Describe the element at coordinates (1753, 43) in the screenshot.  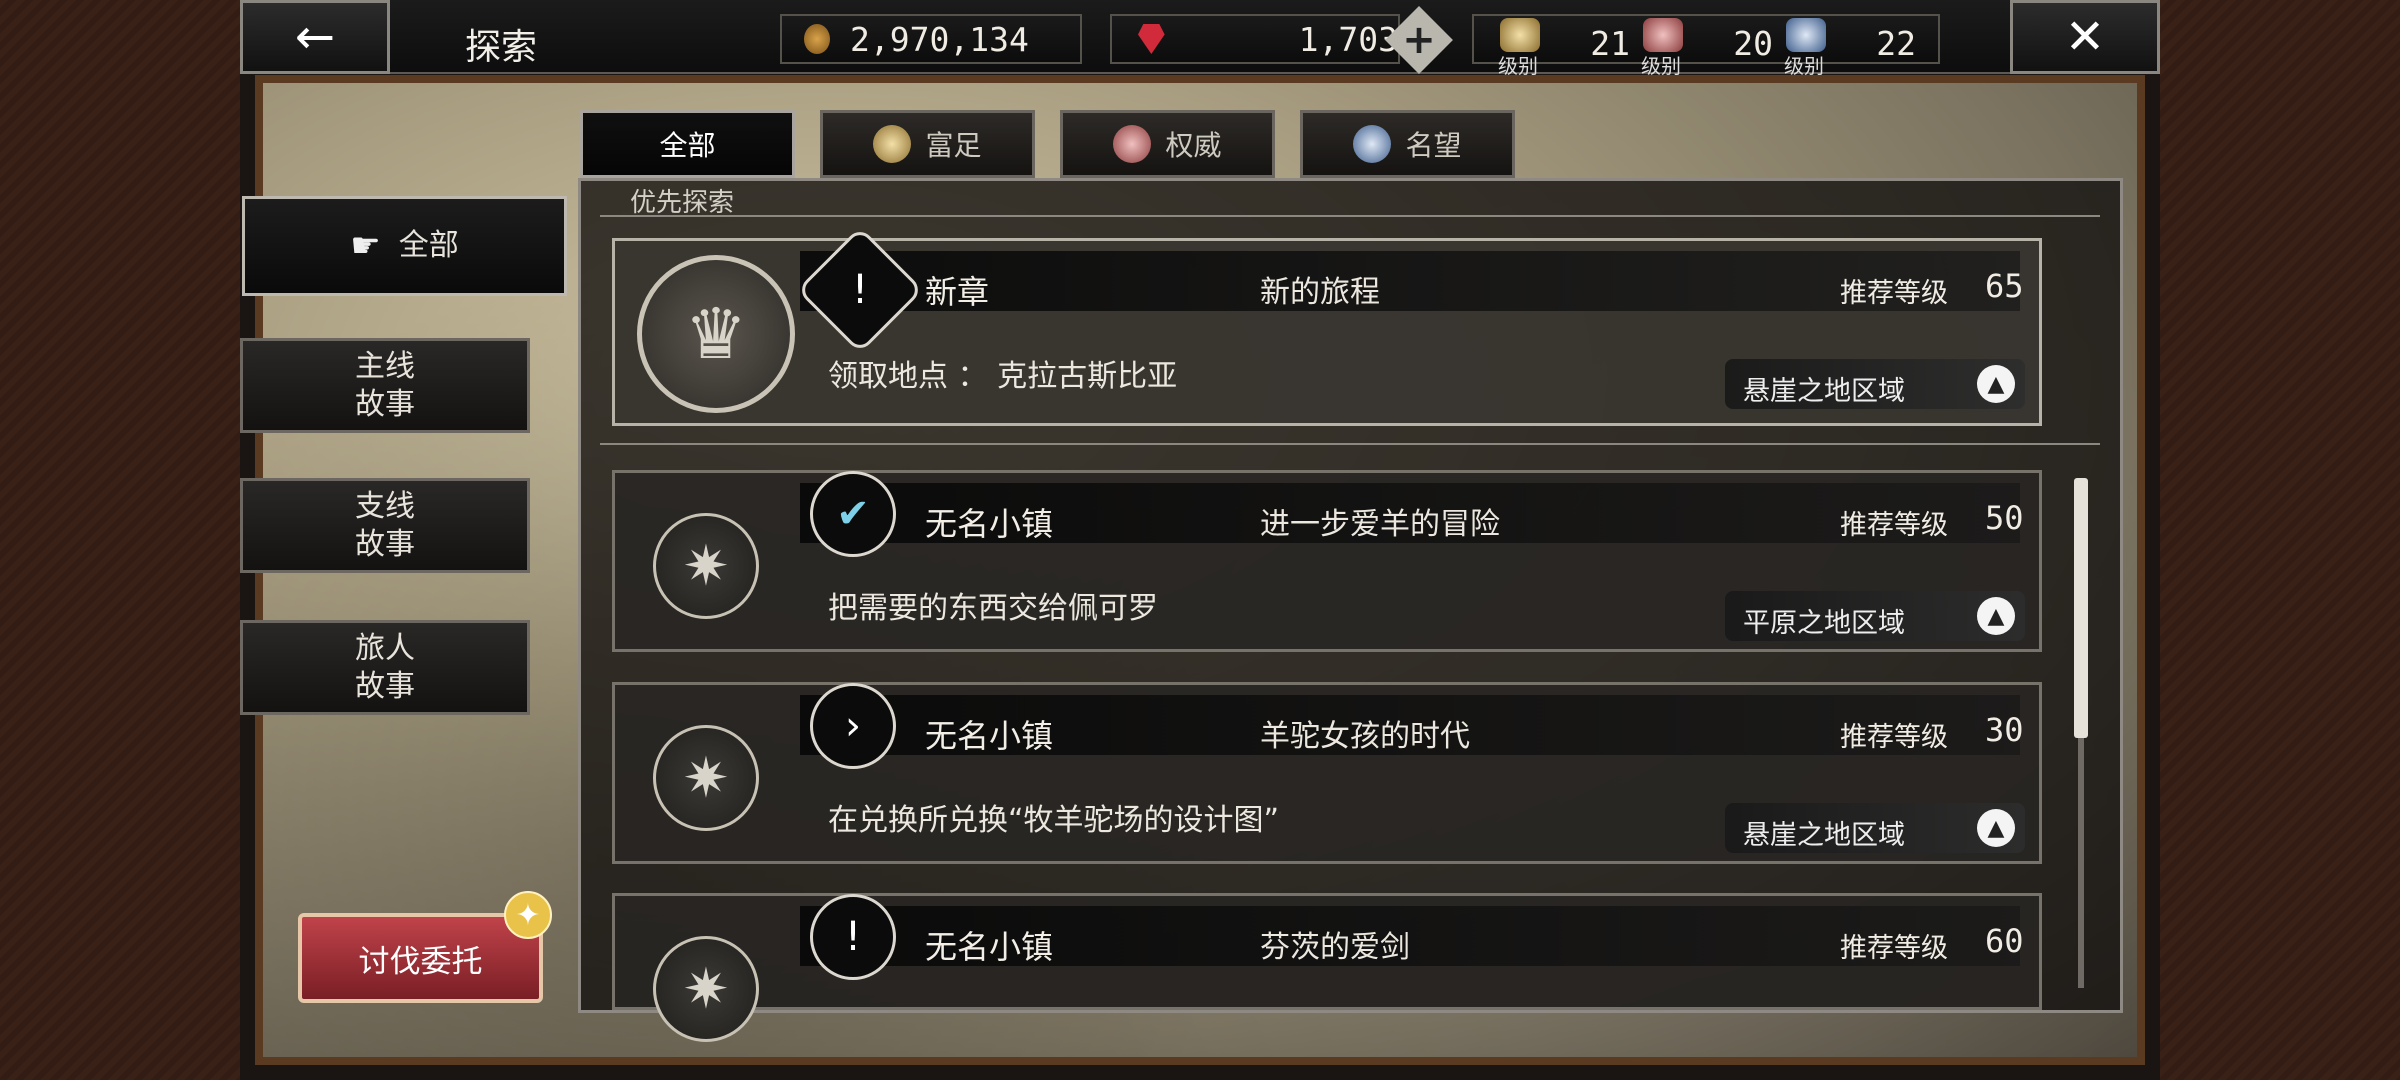
I see `power-rank-value: 20` at that location.